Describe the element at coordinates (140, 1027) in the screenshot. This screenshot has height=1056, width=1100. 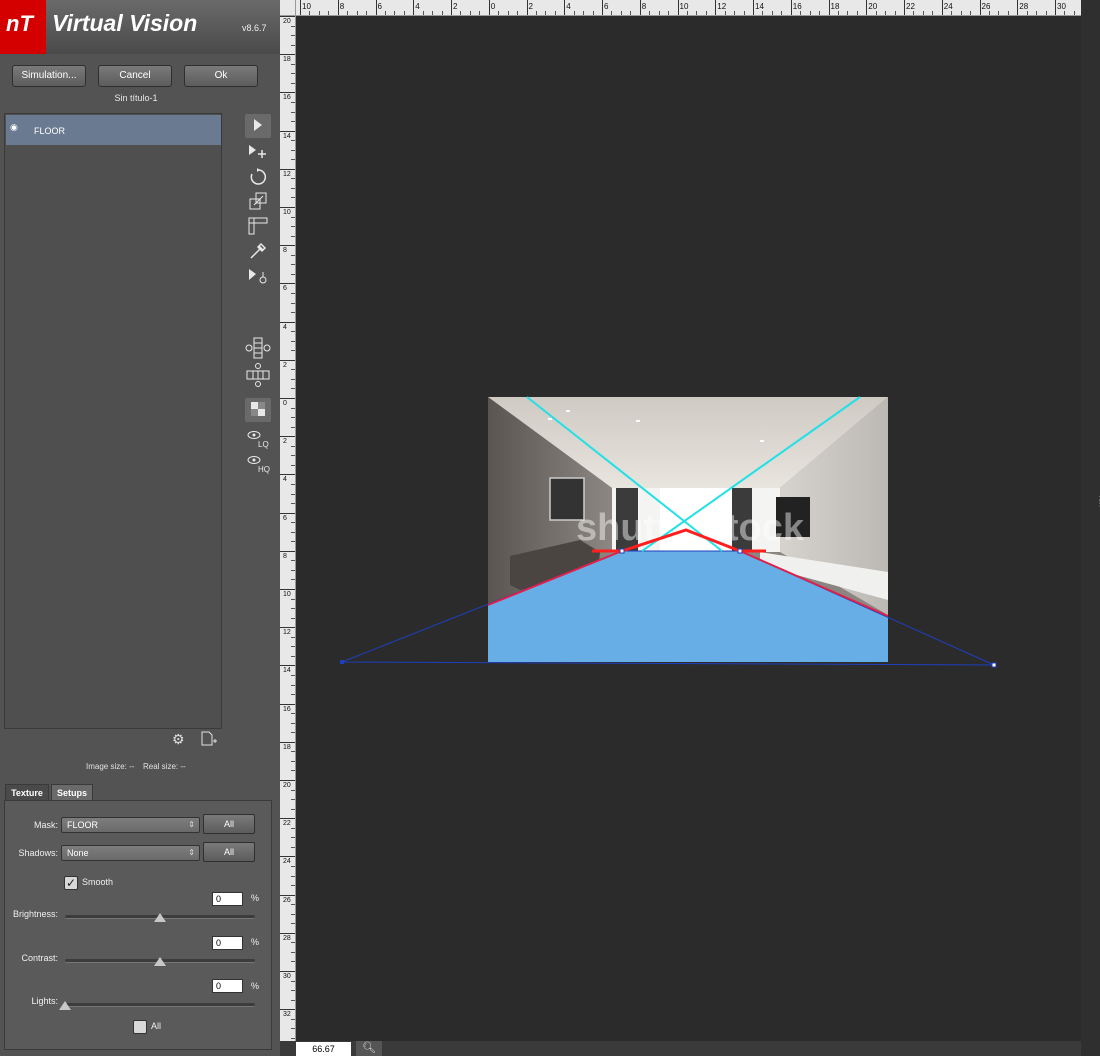
I see `lights-all-checkbox` at that location.